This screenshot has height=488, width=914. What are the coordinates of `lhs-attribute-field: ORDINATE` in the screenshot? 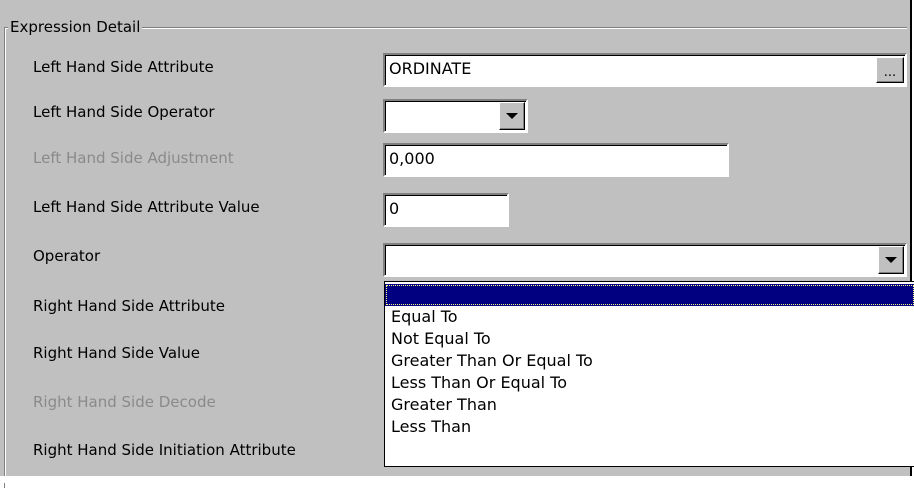 It's located at (645, 70).